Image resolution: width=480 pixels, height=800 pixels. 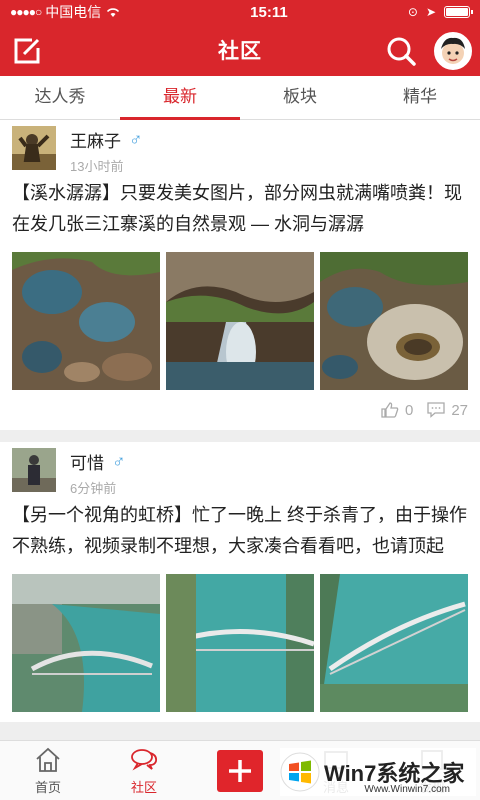 I want to click on new-post-button, so click(x=240, y=770).